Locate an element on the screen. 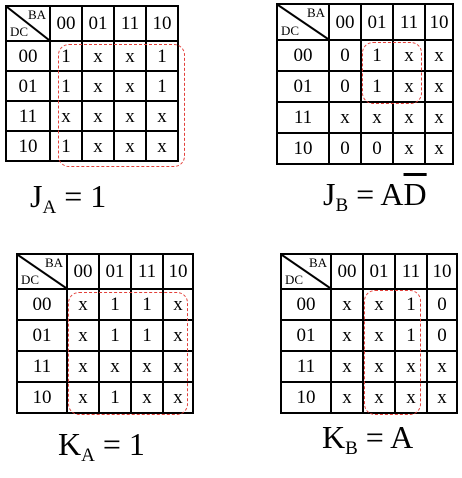 This screenshot has width=462, height=478. equation-kb: KB = A is located at coordinates (367, 438).